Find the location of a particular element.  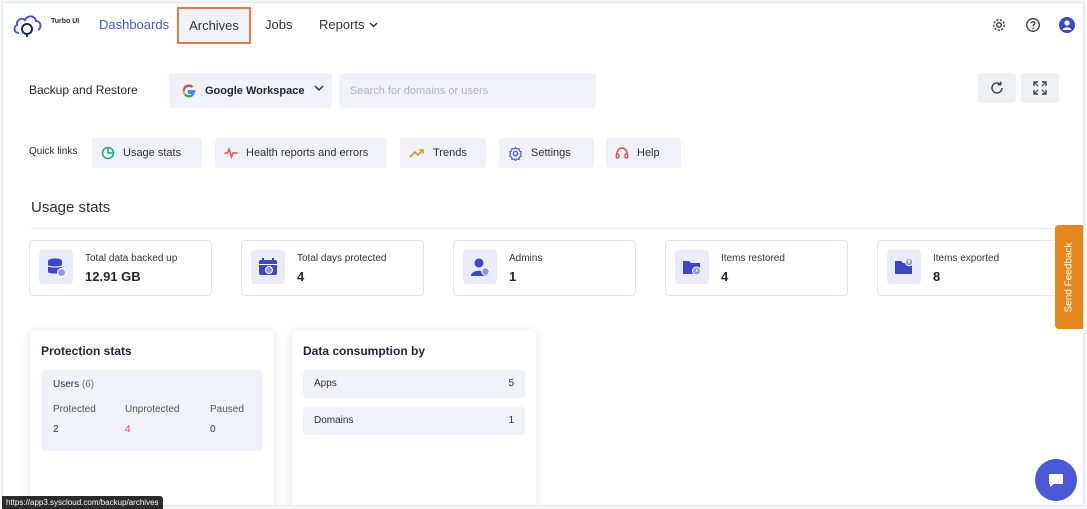

nav-archives: Archives is located at coordinates (214, 25).